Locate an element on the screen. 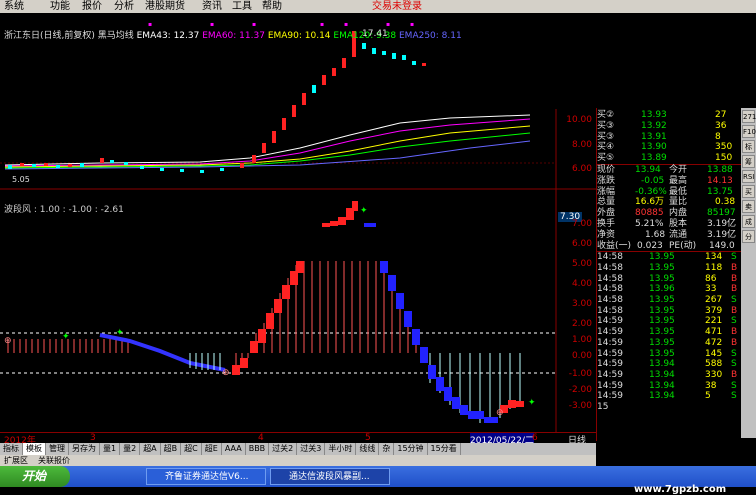 The height and width of the screenshot is (495, 756). ind-tick: 7.00 is located at coordinates (581, 224).